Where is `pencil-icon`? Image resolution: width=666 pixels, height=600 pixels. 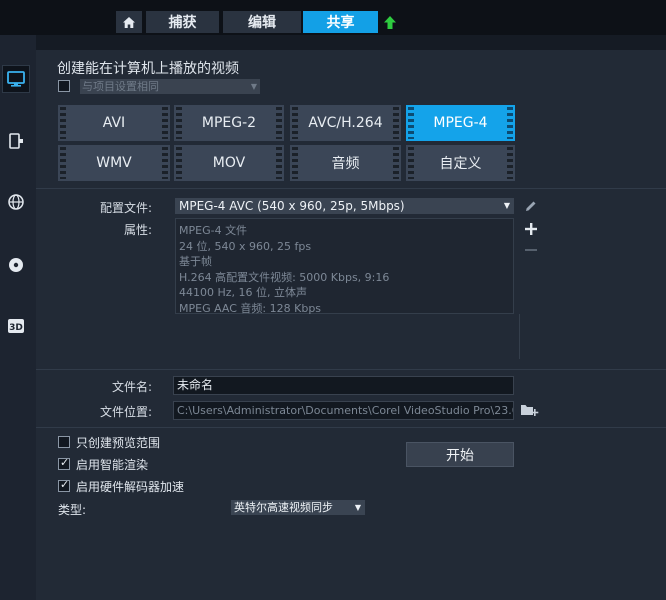
pencil-icon is located at coordinates (531, 206).